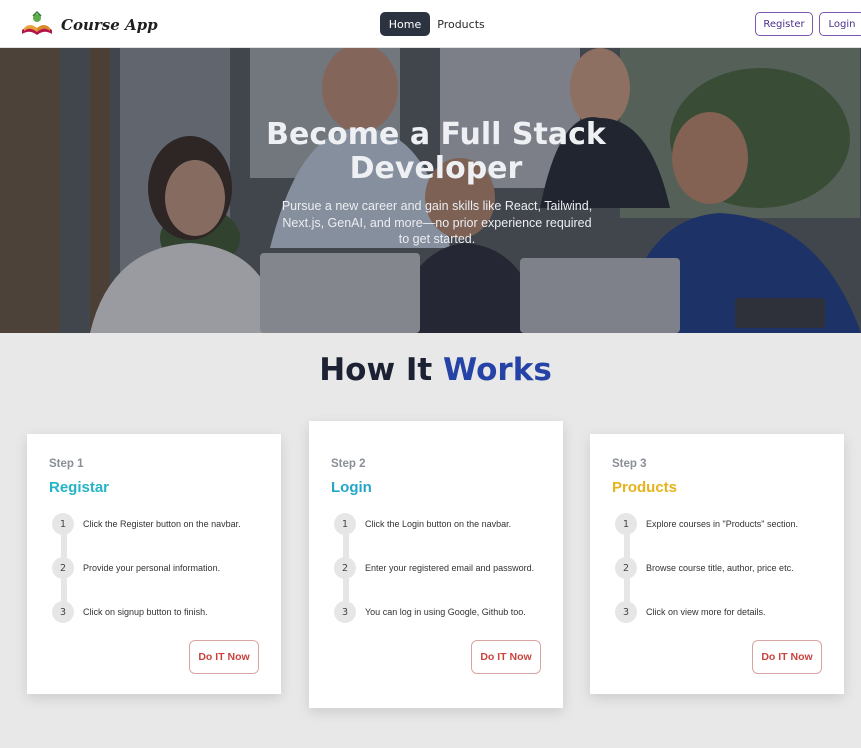 This screenshot has height=748, width=861. What do you see at coordinates (145, 612) in the screenshot?
I see `step-text: Click on signup button to finish.` at bounding box center [145, 612].